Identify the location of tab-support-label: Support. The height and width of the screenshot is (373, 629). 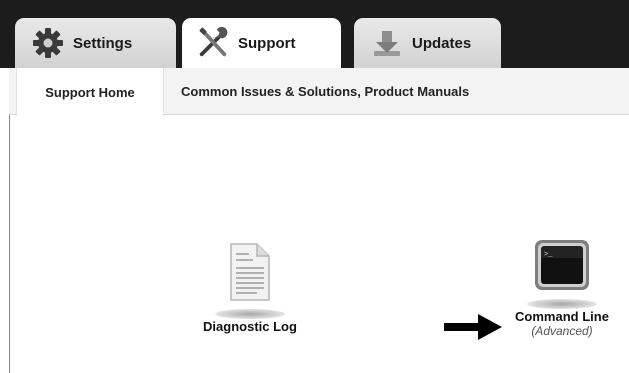
(267, 43).